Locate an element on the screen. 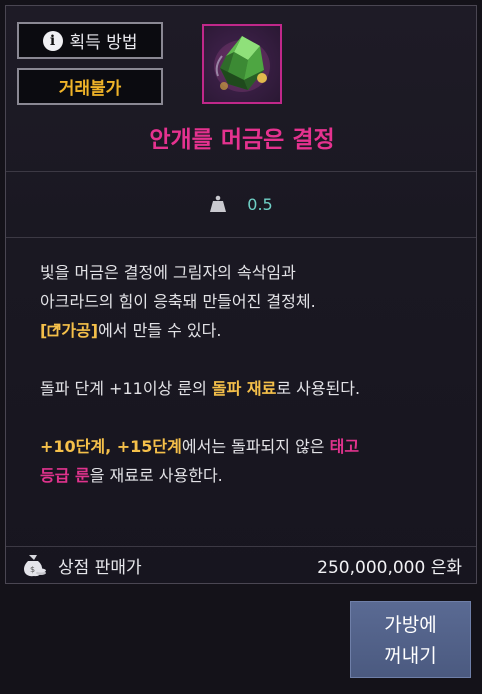 Image resolution: width=482 pixels, height=694 pixels. description-line: 등급 룬을 재료로 사용한다. is located at coordinates (250, 475).